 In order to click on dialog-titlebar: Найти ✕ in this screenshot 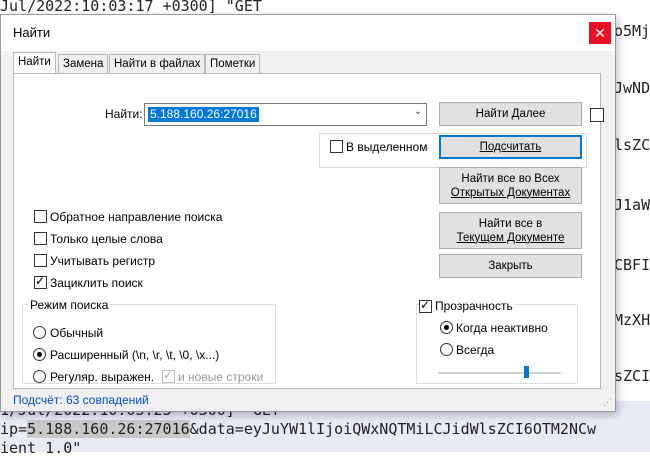, I will do `click(308, 33)`.